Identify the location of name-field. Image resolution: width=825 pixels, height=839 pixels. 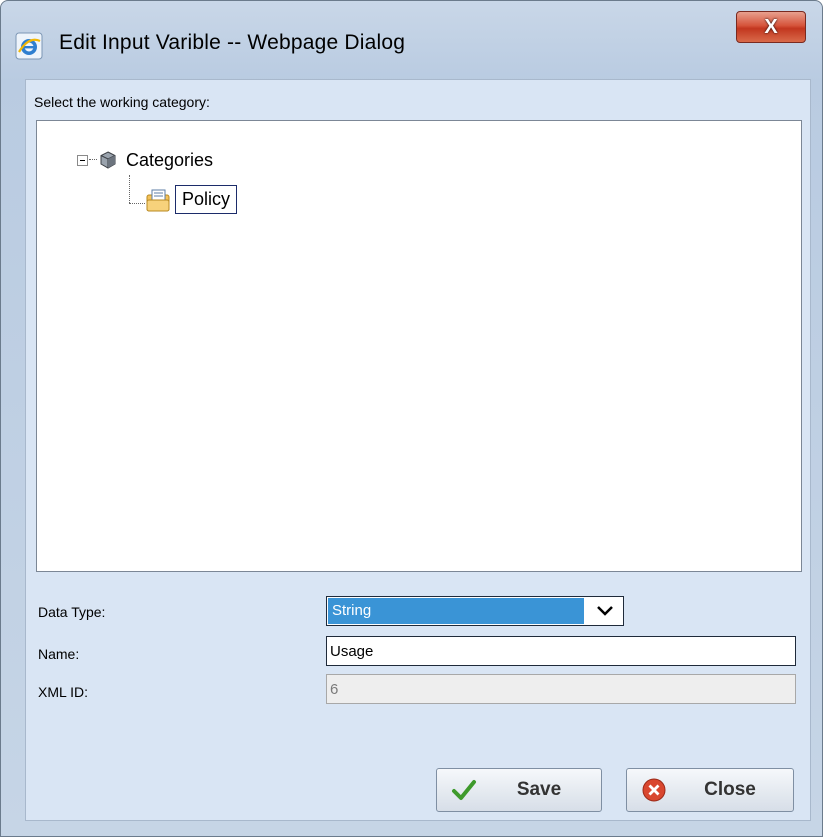
(561, 651).